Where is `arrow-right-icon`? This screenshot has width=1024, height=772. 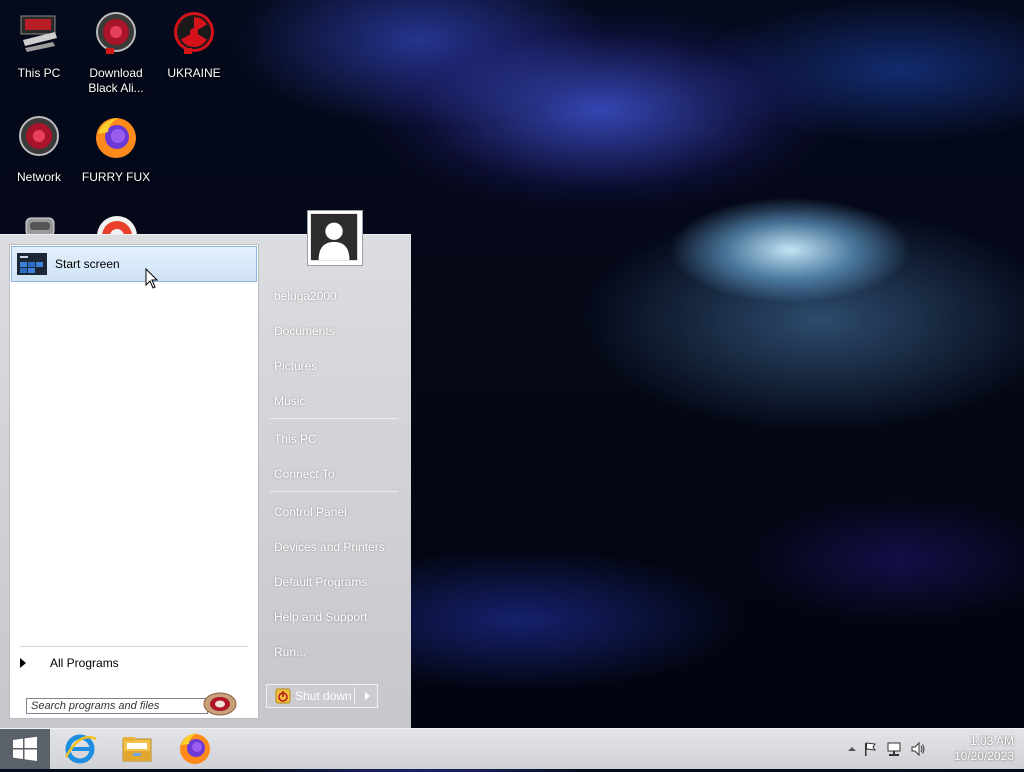 arrow-right-icon is located at coordinates (23, 663).